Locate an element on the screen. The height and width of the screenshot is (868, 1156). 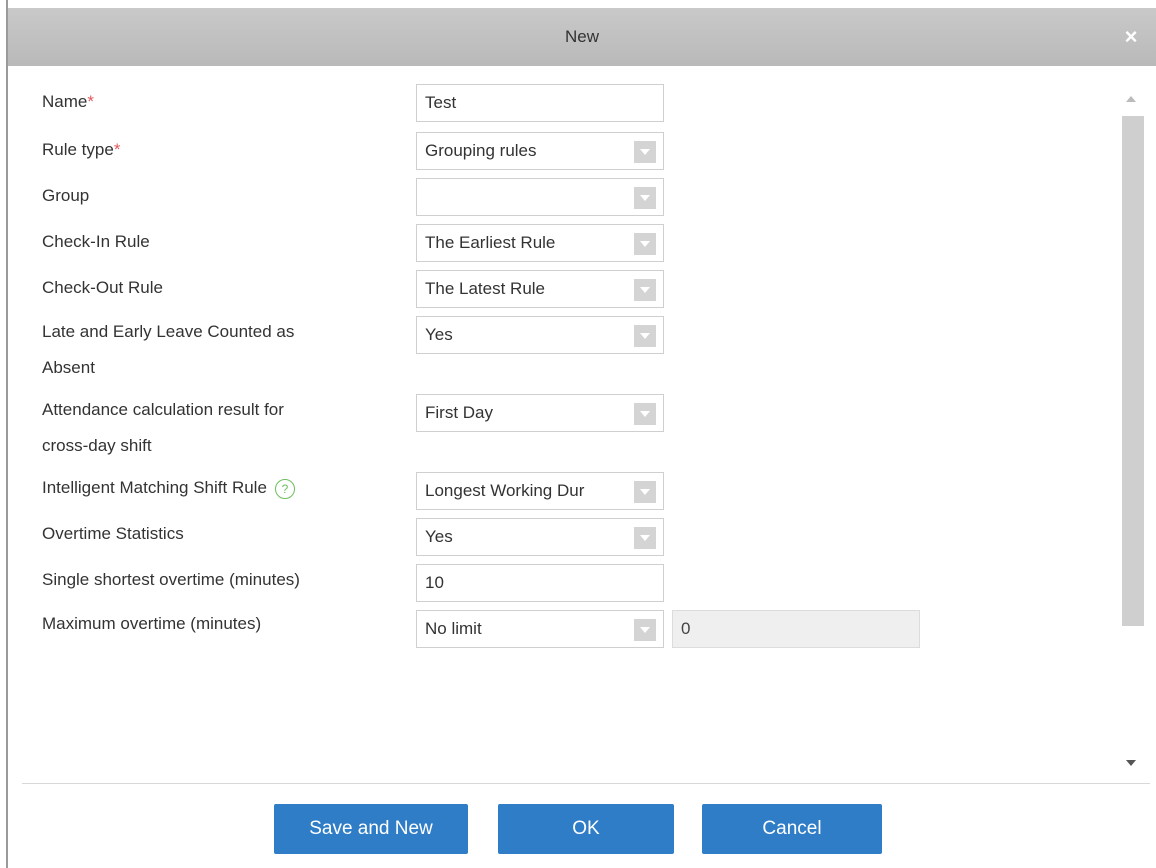
intelligent-matching-value: Longest Working Dur is located at coordinates (505, 490).